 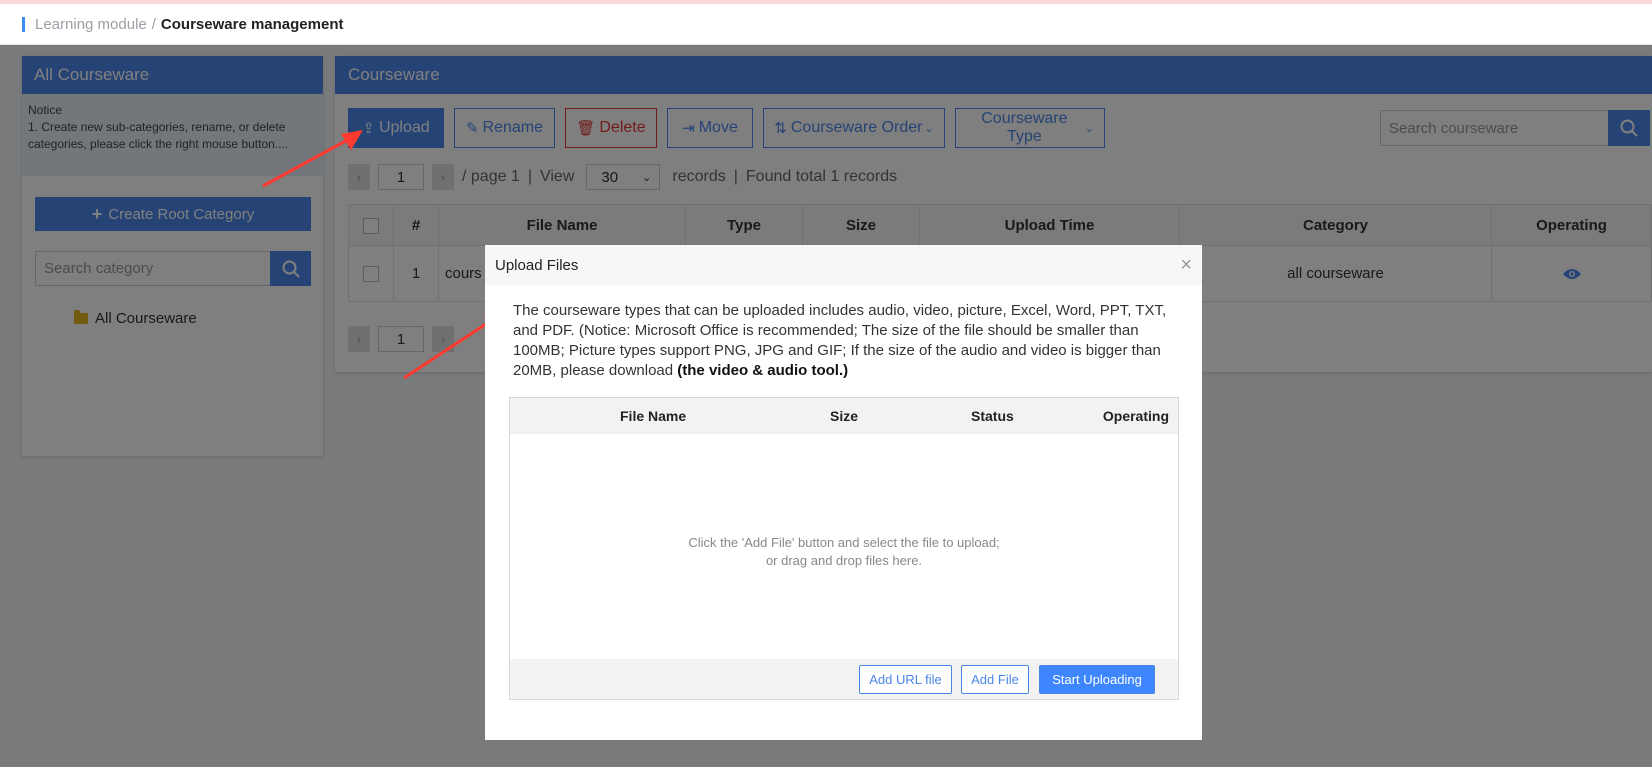 I want to click on upload-col-size: Size, so click(x=844, y=416).